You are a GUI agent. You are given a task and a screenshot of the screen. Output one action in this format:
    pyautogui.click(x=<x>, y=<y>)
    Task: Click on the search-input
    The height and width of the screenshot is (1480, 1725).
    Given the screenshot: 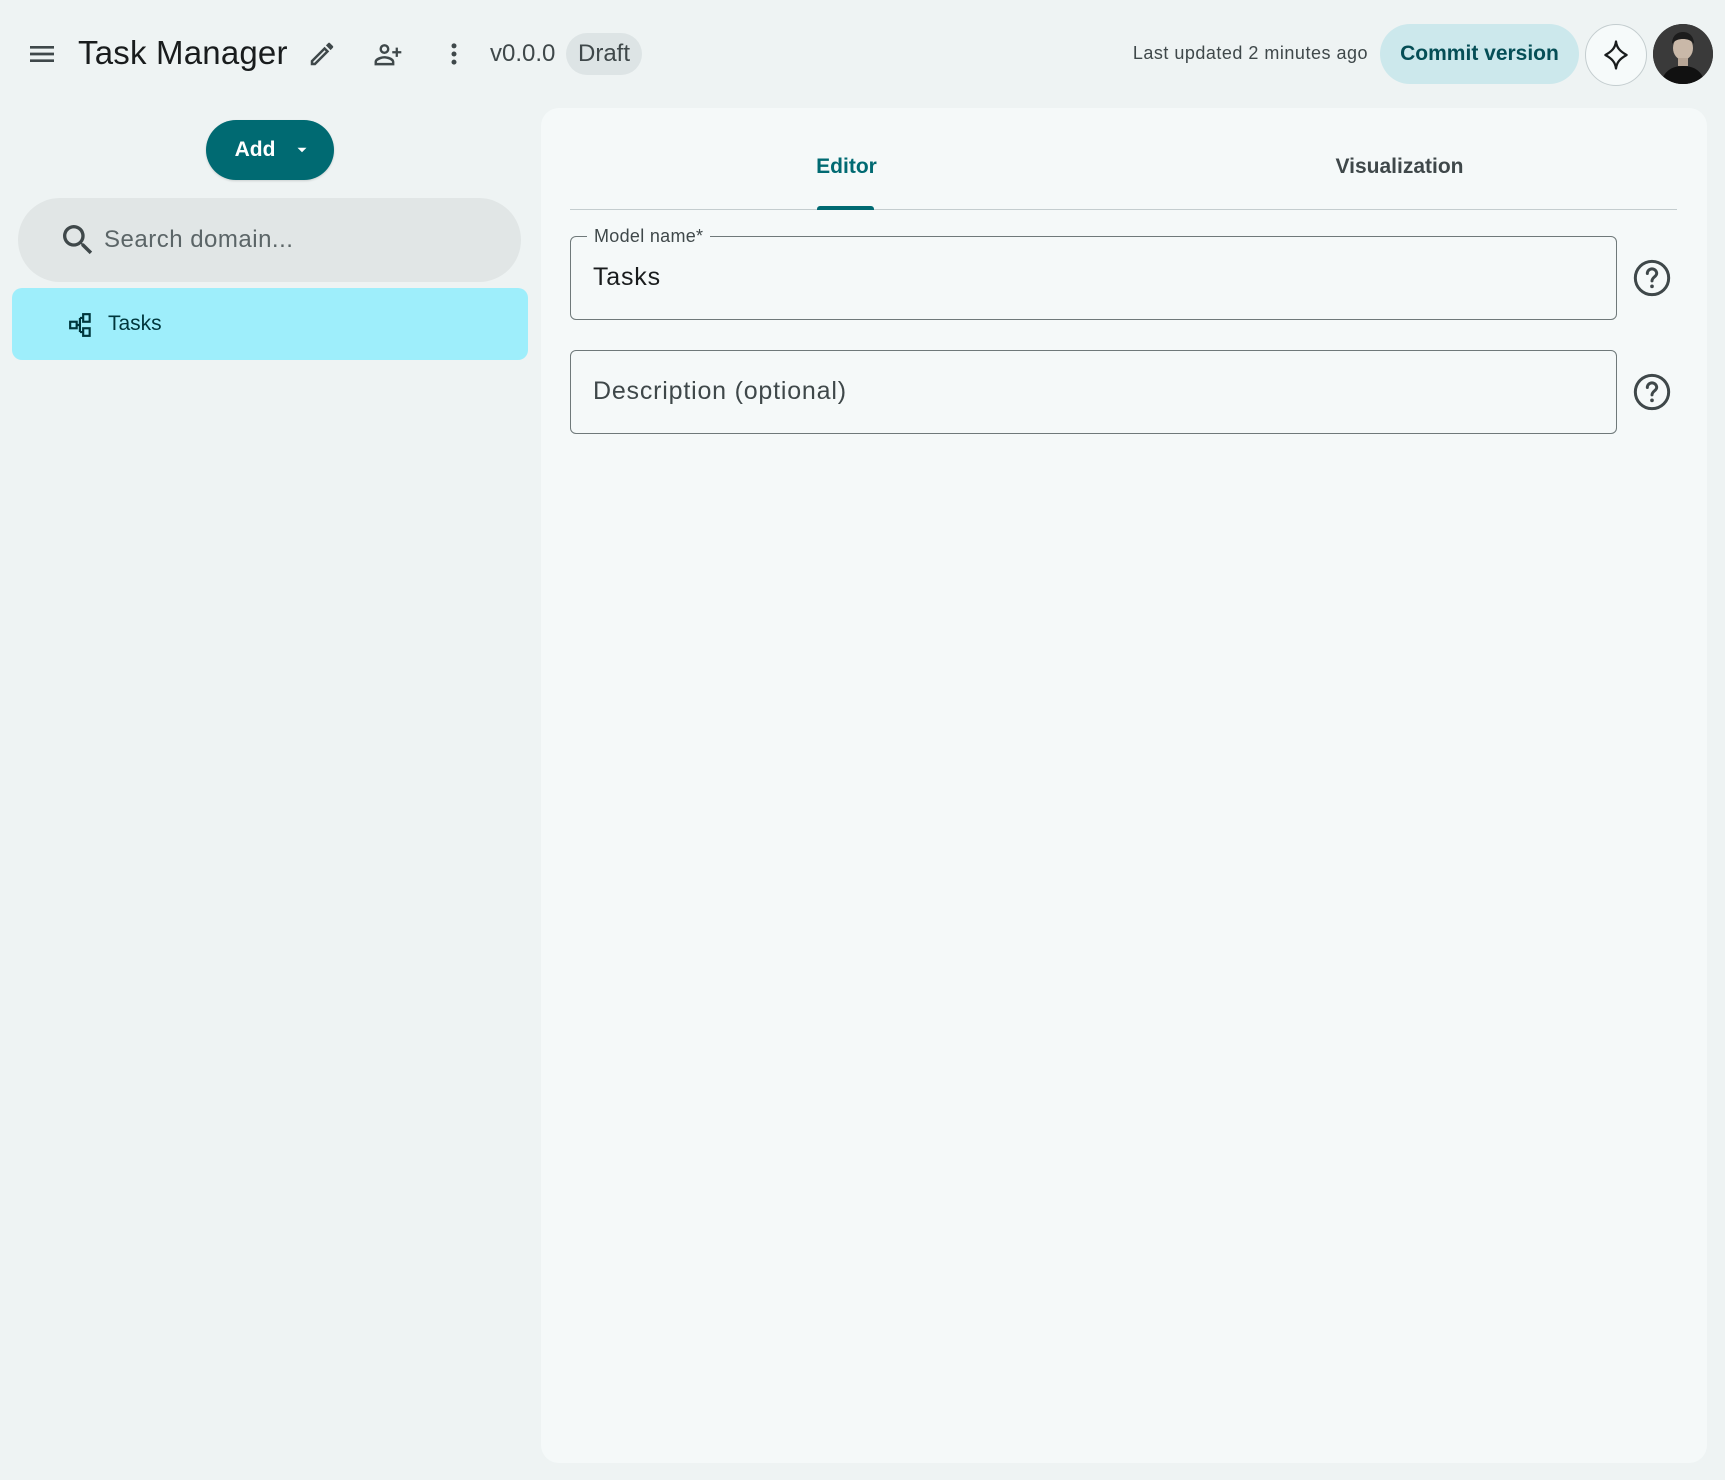 What is the action you would take?
    pyautogui.click(x=304, y=240)
    